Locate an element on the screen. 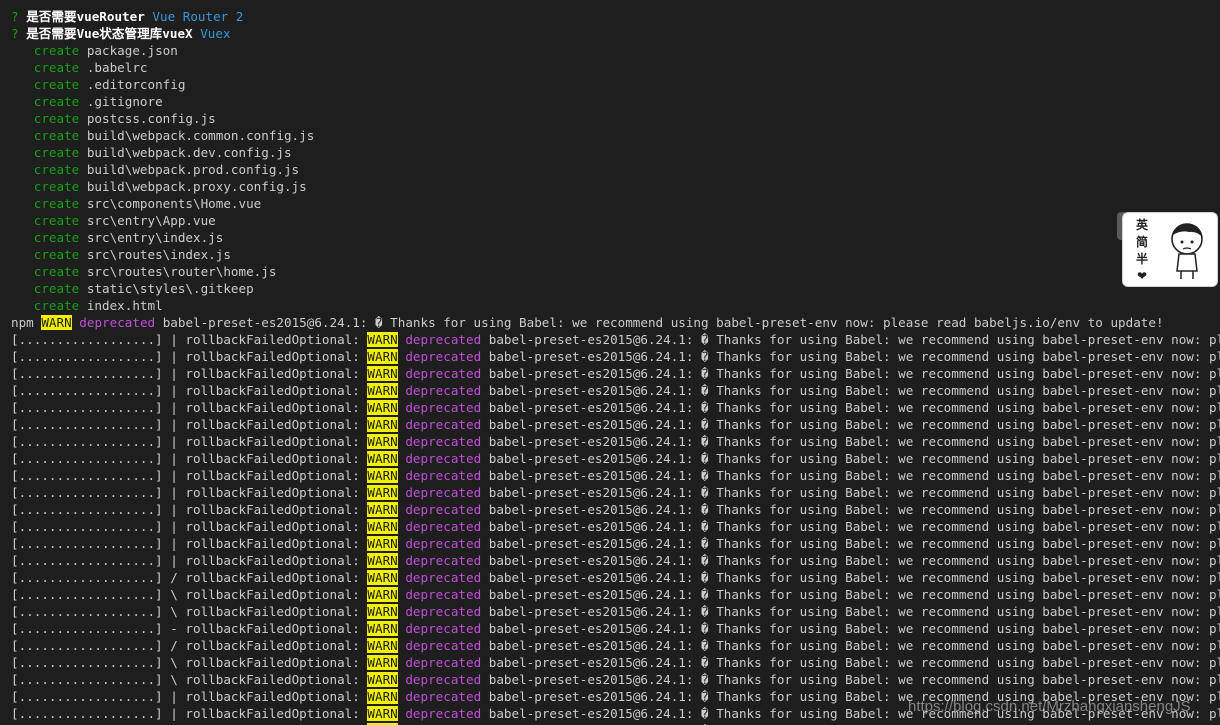 This screenshot has width=1220, height=725. create-line: create src\entry\index.js is located at coordinates (615, 237).